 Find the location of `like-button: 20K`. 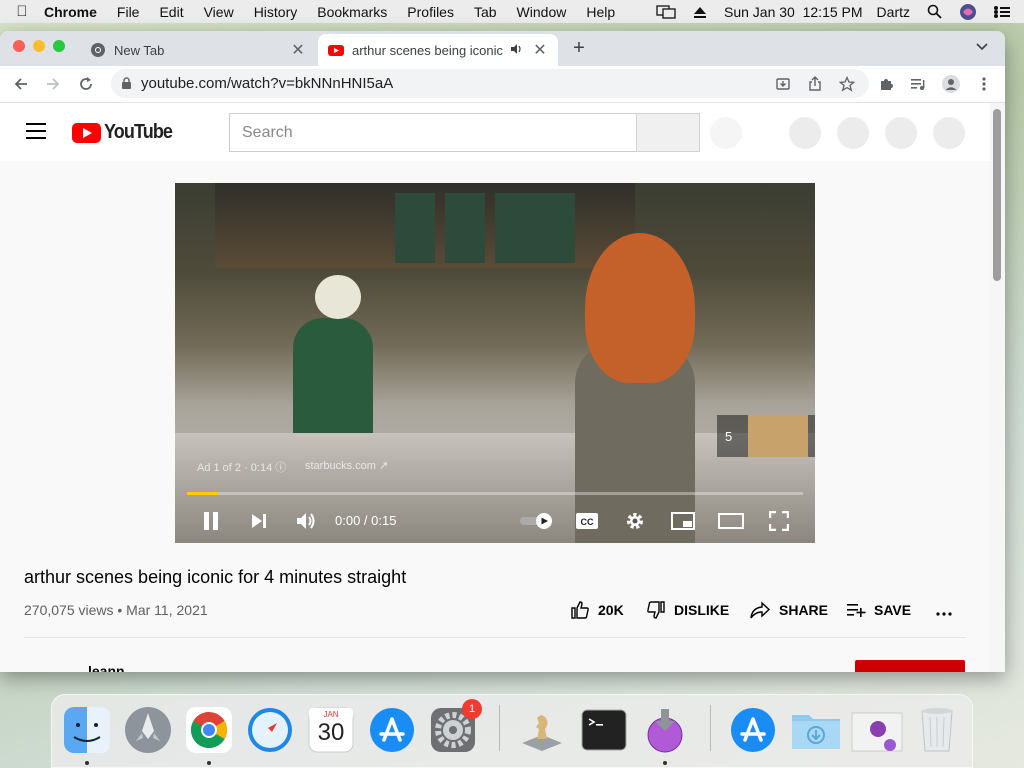

like-button: 20K is located at coordinates (597, 610).